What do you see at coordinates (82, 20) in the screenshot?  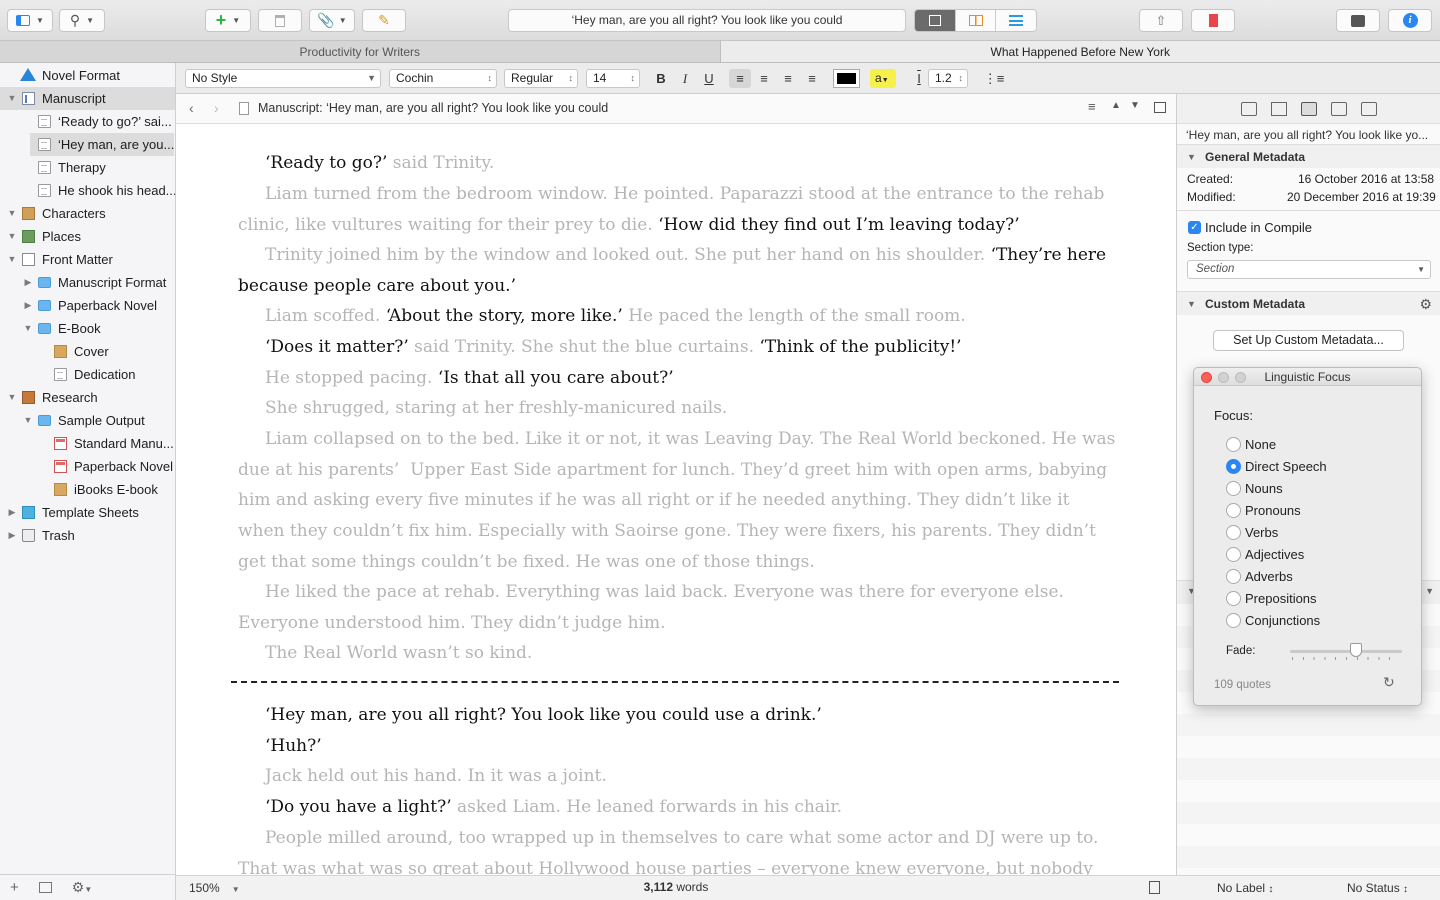 I see `search-button: ⚲ ▼` at bounding box center [82, 20].